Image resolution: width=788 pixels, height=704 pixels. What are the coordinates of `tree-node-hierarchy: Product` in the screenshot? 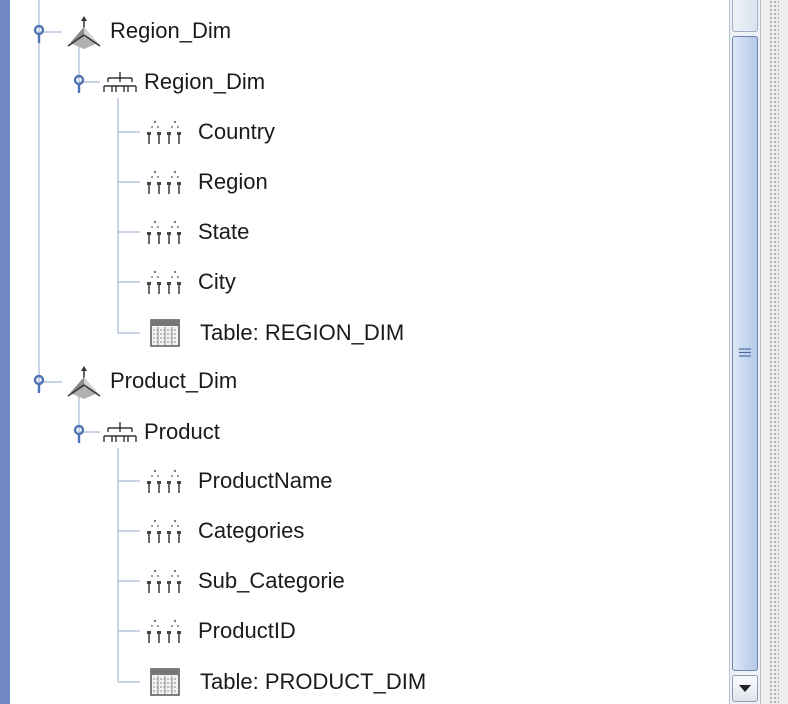 It's located at (160, 432).